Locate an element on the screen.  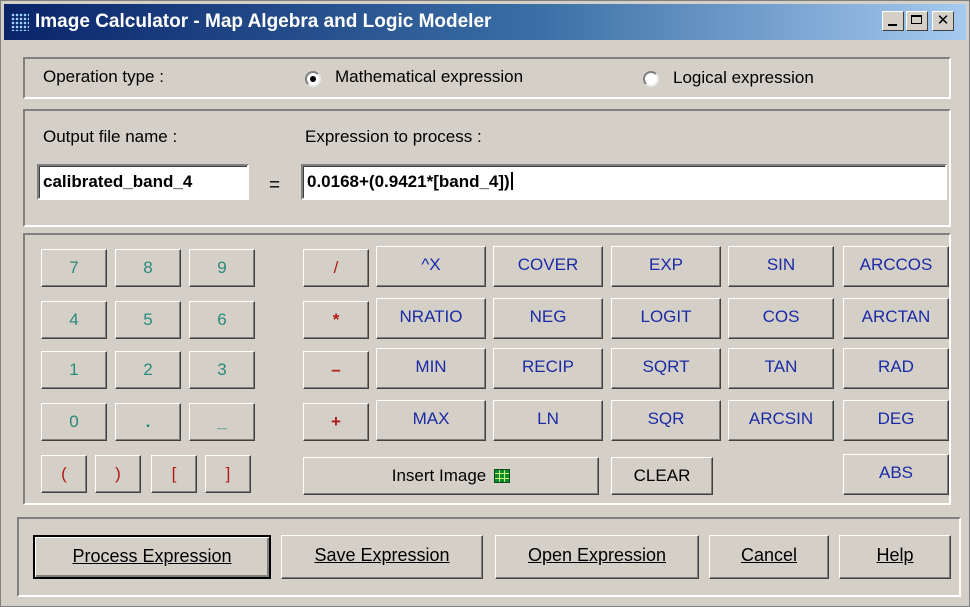
key-open-paren: ( is located at coordinates (64, 474).